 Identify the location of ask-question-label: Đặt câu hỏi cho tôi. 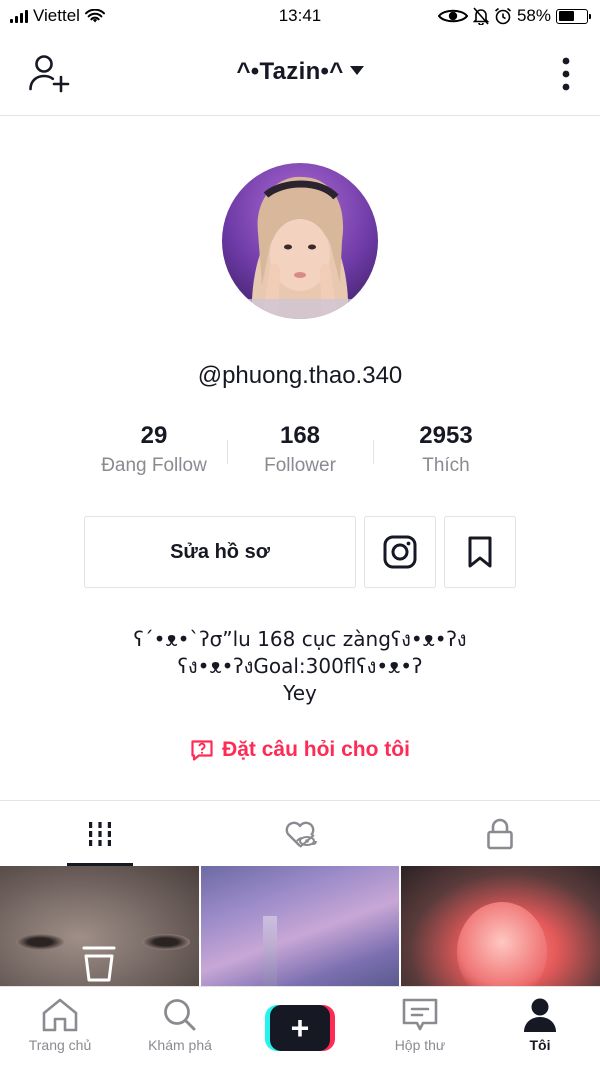
(316, 749).